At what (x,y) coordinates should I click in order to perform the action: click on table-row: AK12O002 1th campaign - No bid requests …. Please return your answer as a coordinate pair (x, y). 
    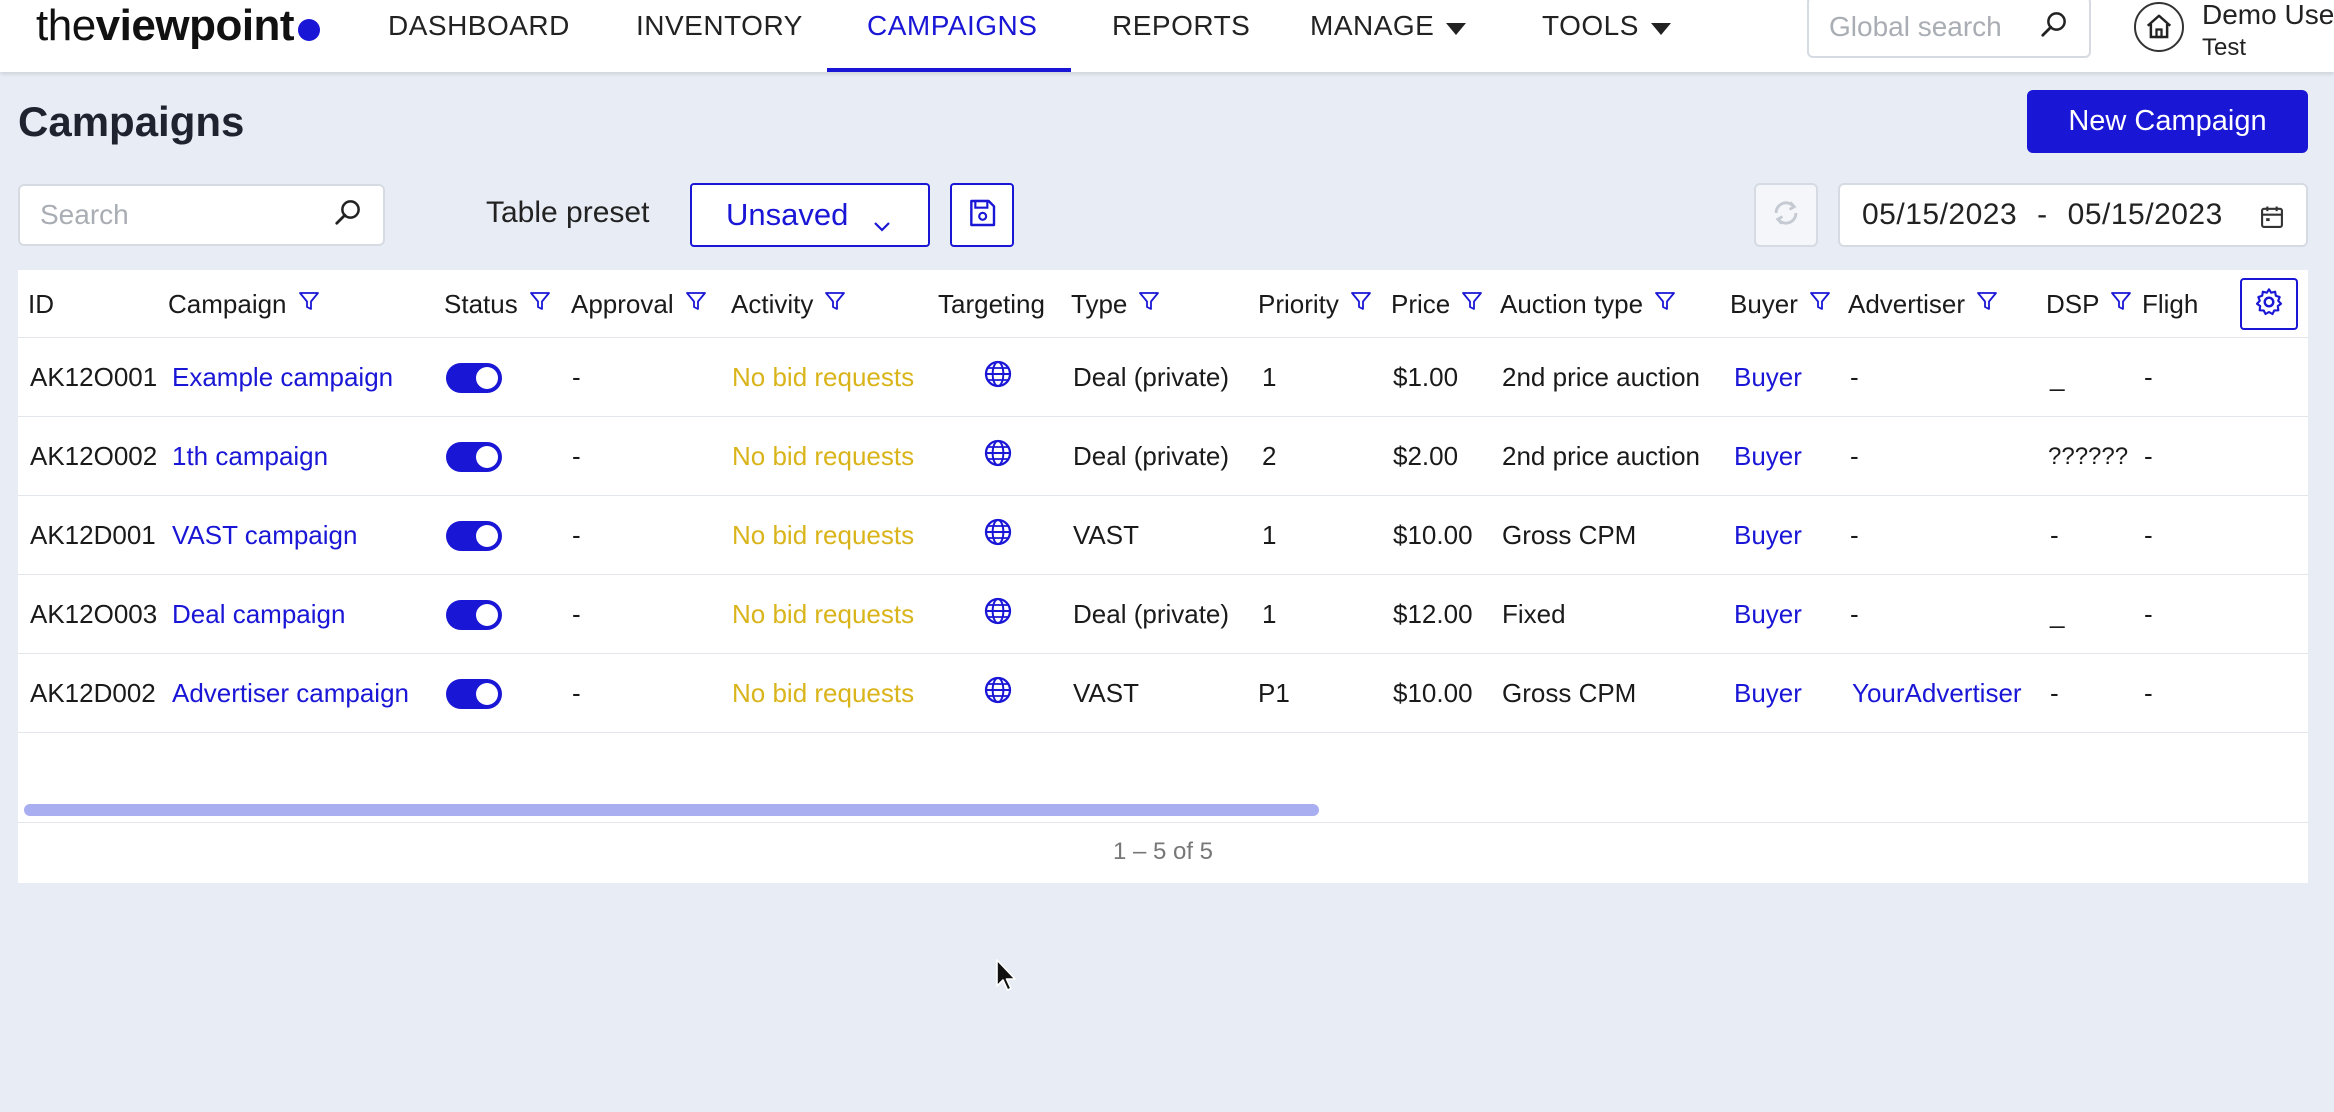
    Looking at the image, I should click on (1163, 456).